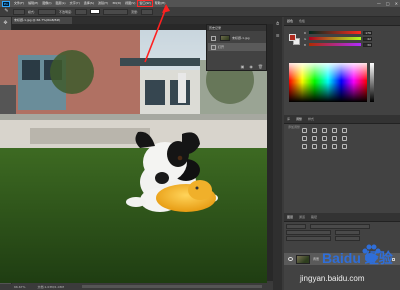 The image size is (400, 290). I want to click on adjustments-panel: 库 调整 样式 添加调整, so click(342, 135).